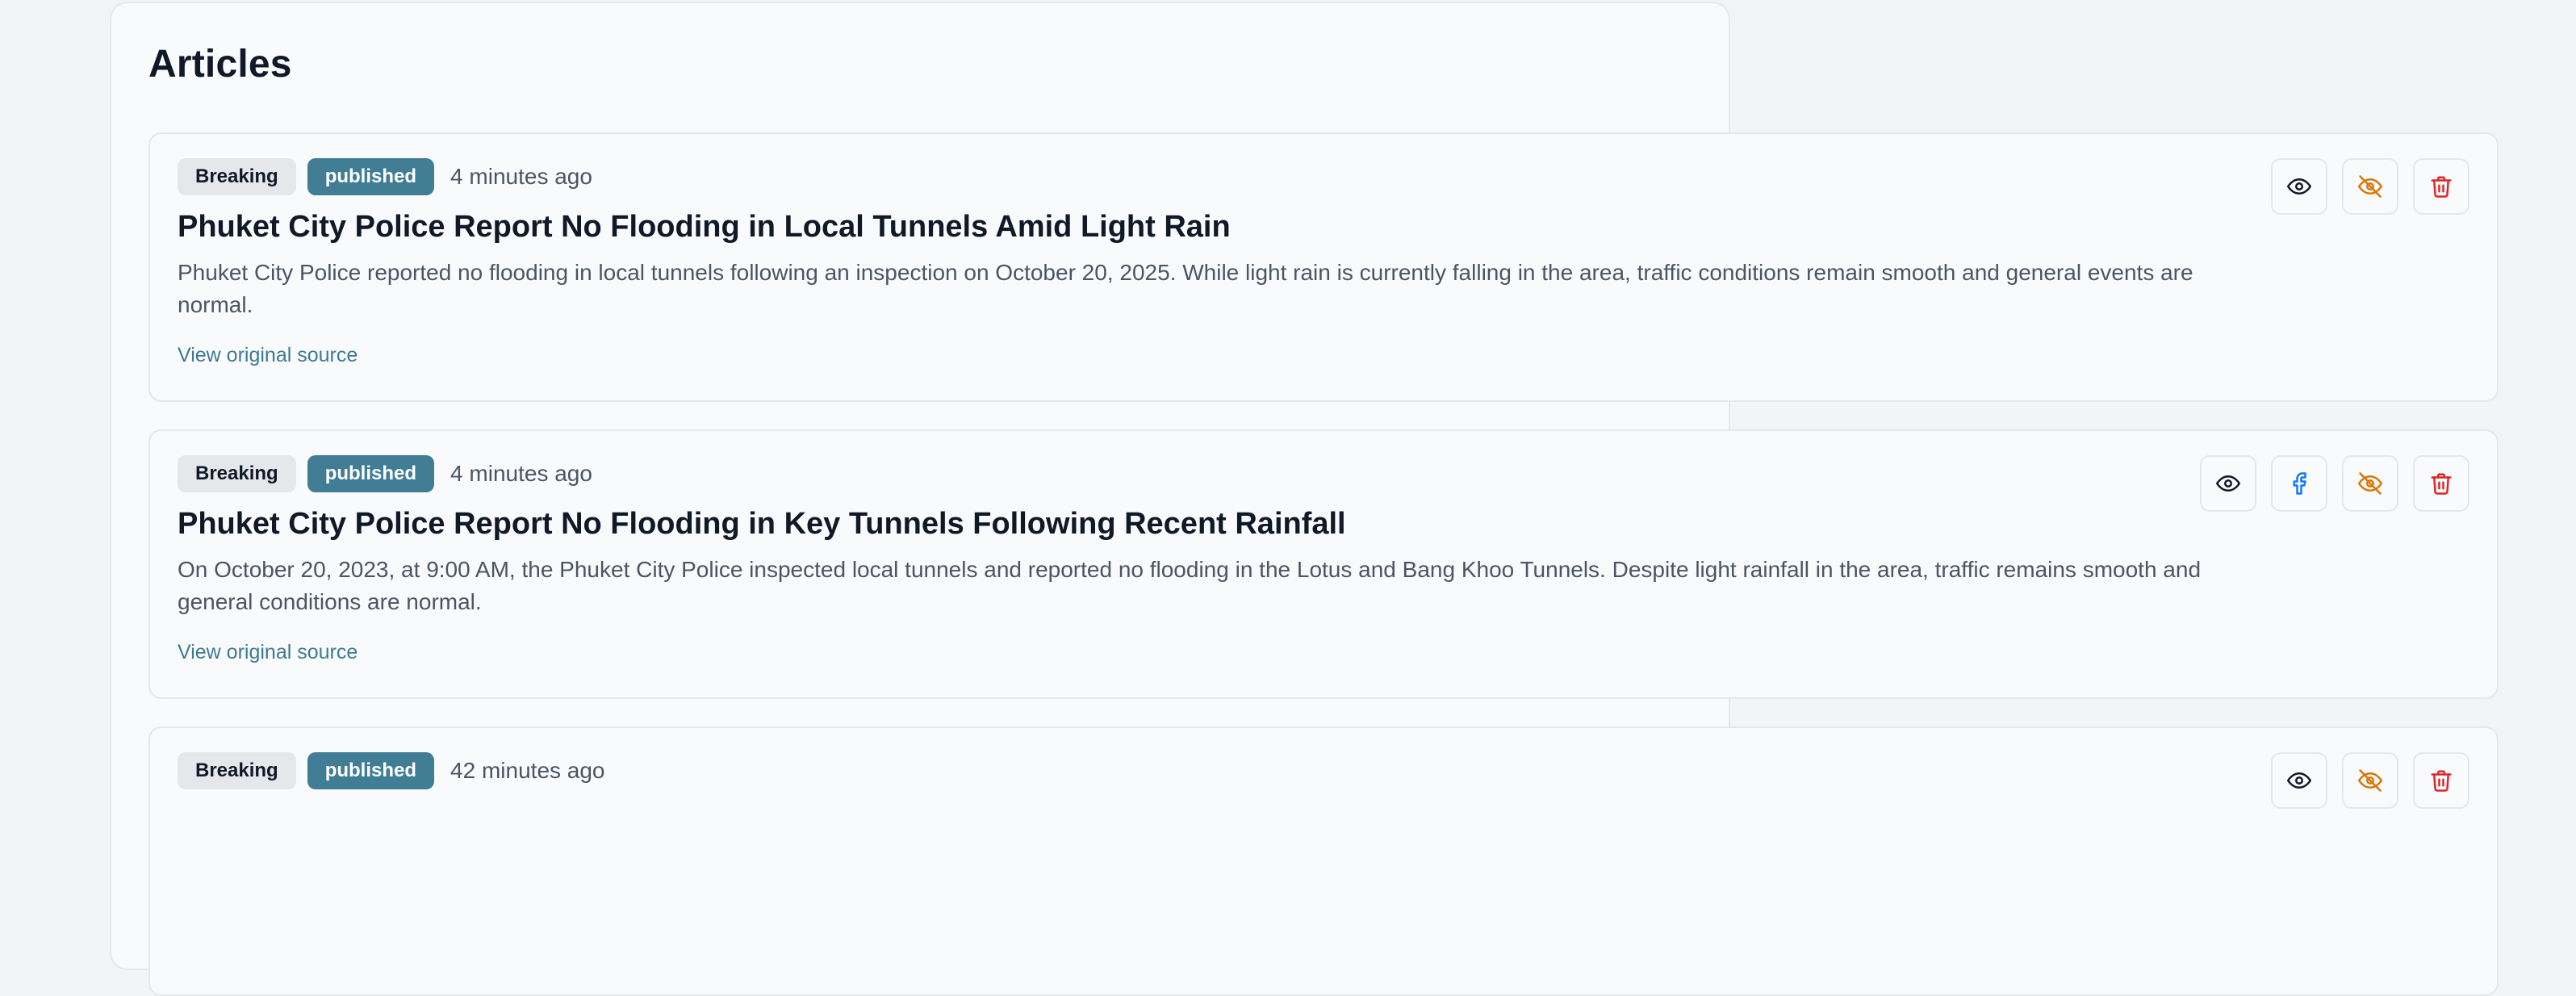 The height and width of the screenshot is (996, 2576). I want to click on facebook-icon, so click(2299, 484).